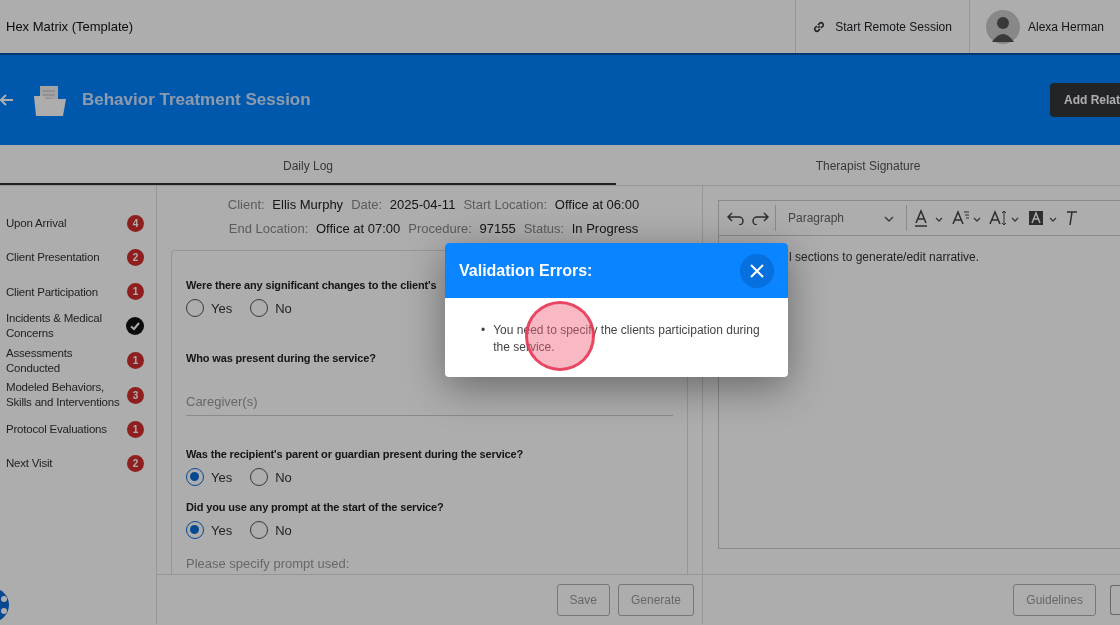 This screenshot has width=1120, height=625. Describe the element at coordinates (1043, 218) in the screenshot. I see `highlight-color-icon` at that location.